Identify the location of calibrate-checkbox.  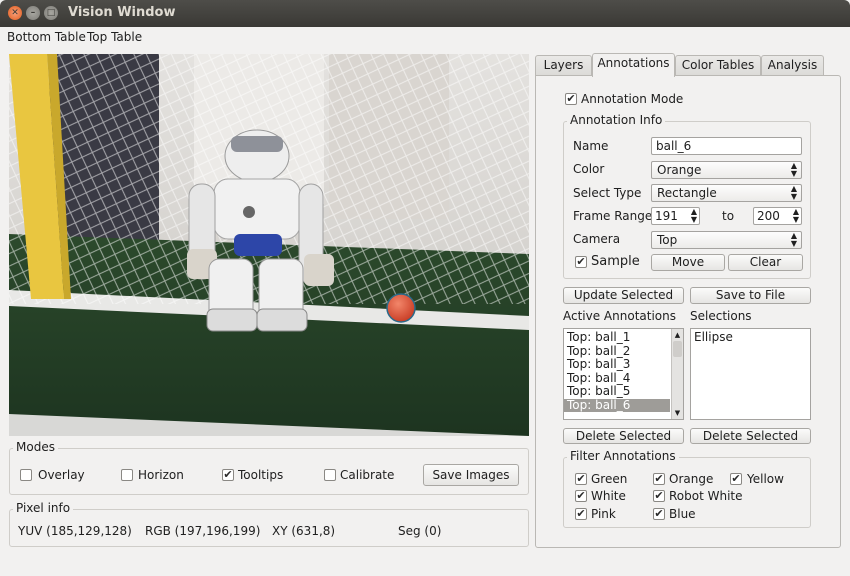
(330, 475).